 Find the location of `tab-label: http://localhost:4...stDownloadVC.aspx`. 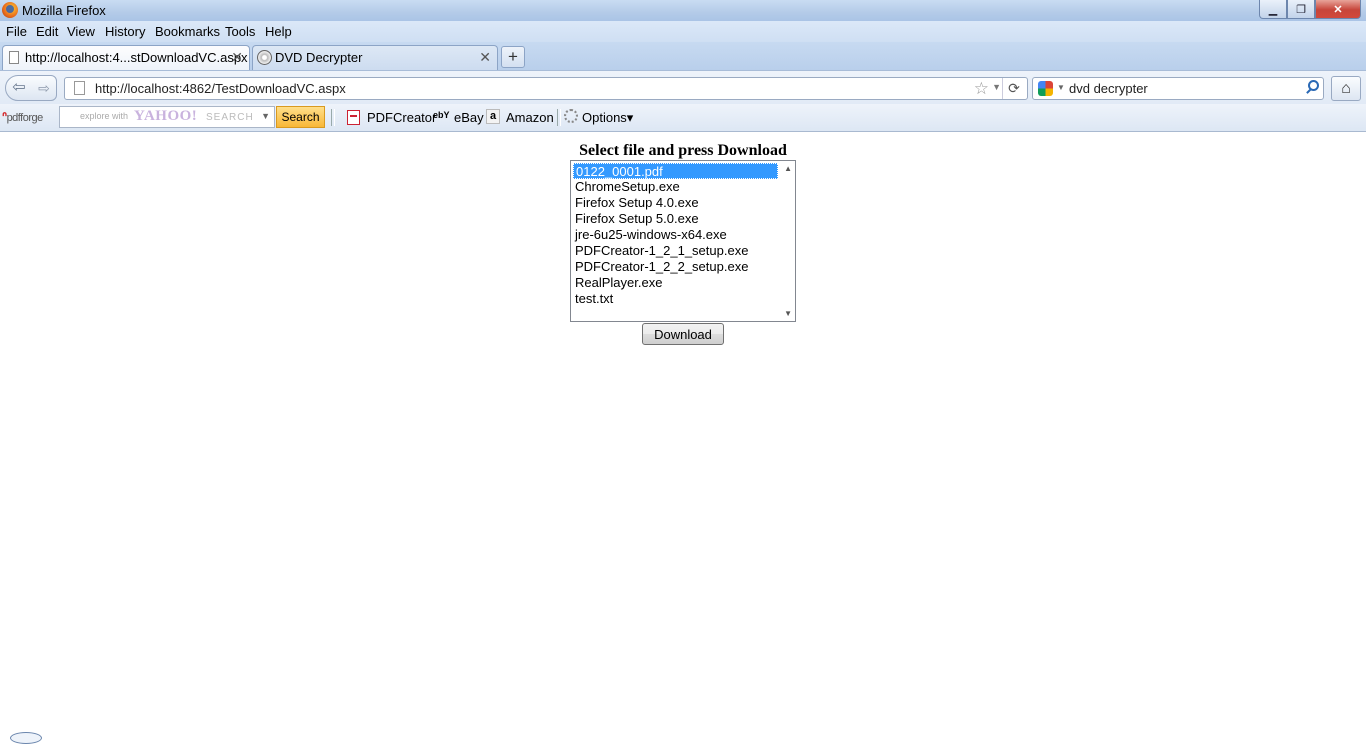

tab-label: http://localhost:4...stDownloadVC.aspx is located at coordinates (136, 57).